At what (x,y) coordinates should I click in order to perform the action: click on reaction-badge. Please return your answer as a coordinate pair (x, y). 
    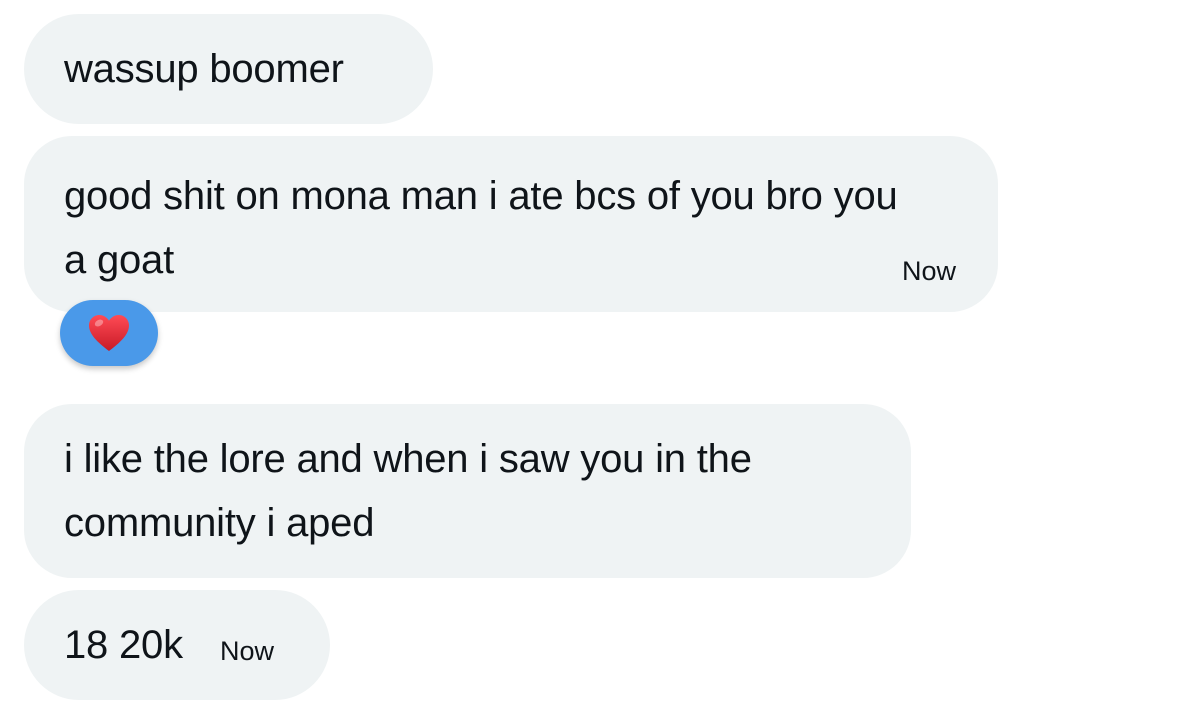
    Looking at the image, I should click on (109, 333).